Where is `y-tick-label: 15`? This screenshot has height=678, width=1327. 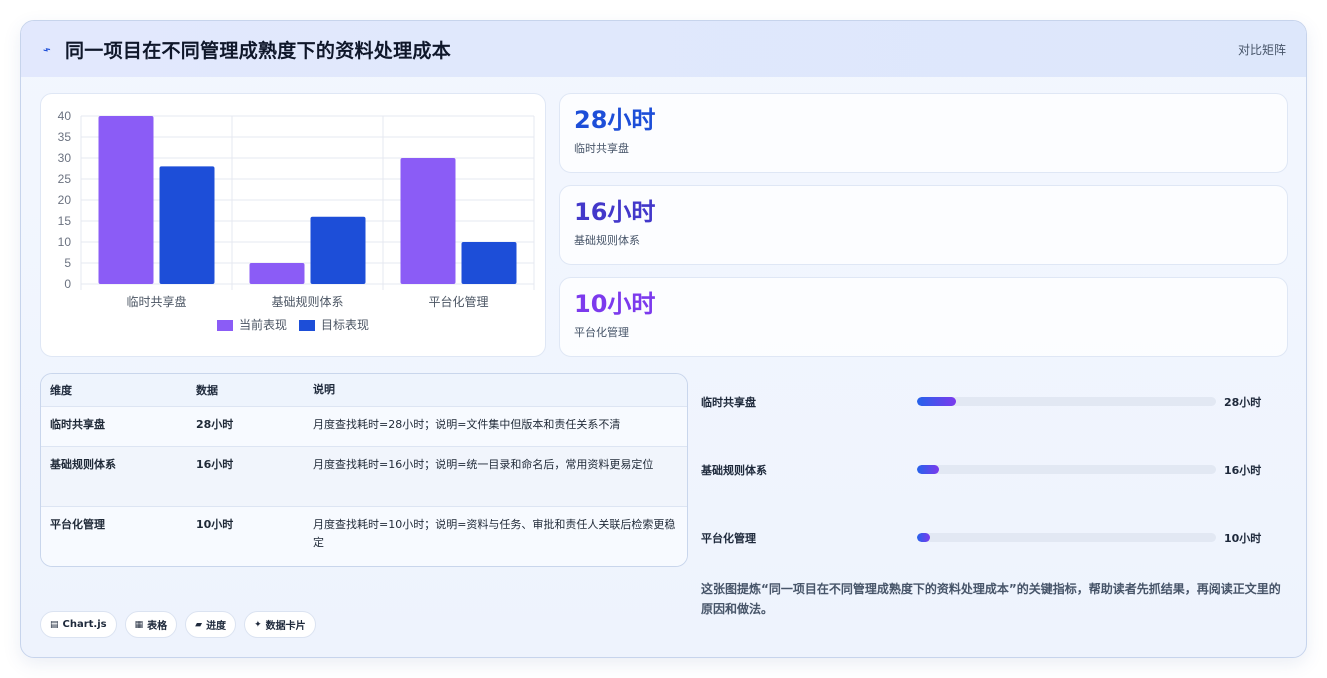
y-tick-label: 15 is located at coordinates (65, 221).